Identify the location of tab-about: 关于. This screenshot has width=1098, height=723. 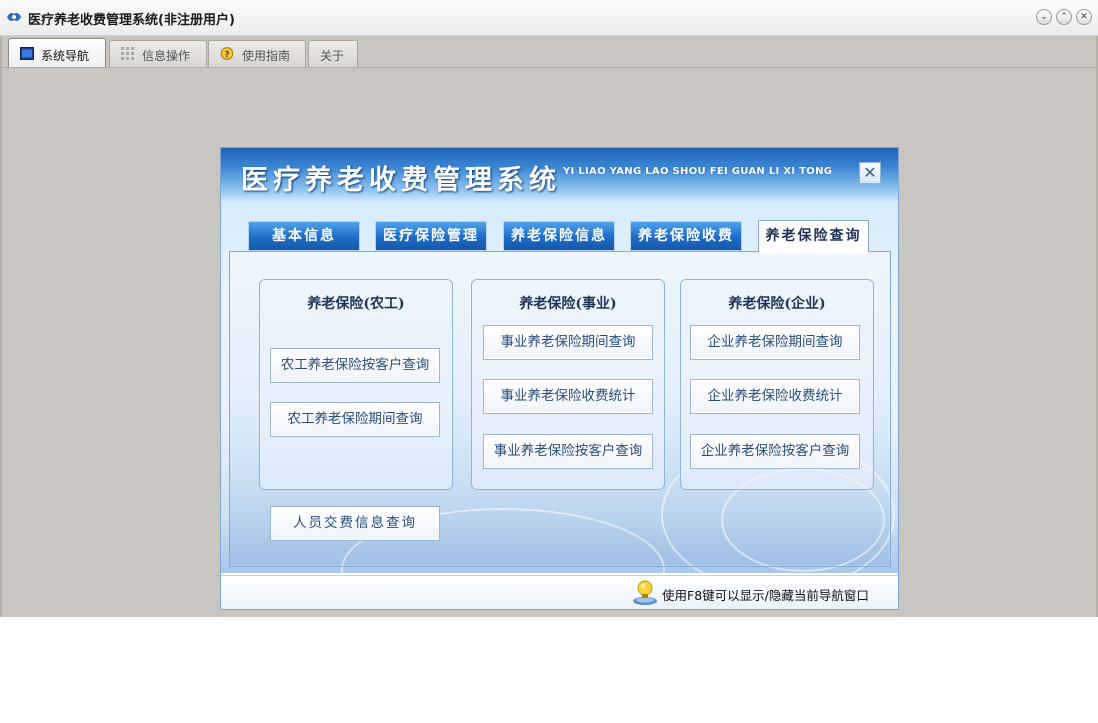
(333, 53).